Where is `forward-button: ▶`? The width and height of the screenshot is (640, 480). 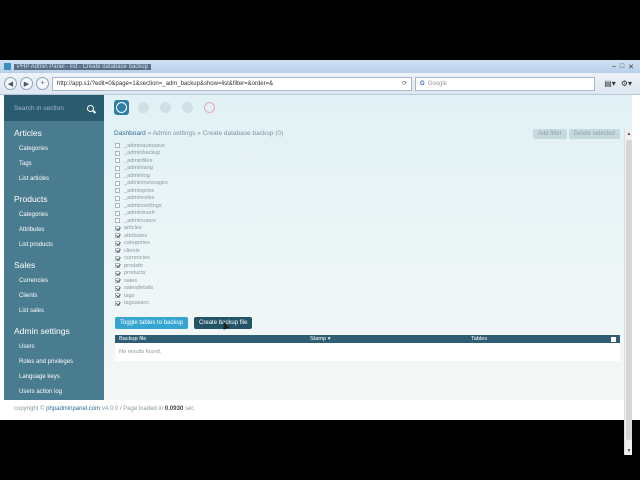
forward-button: ▶ is located at coordinates (26, 83).